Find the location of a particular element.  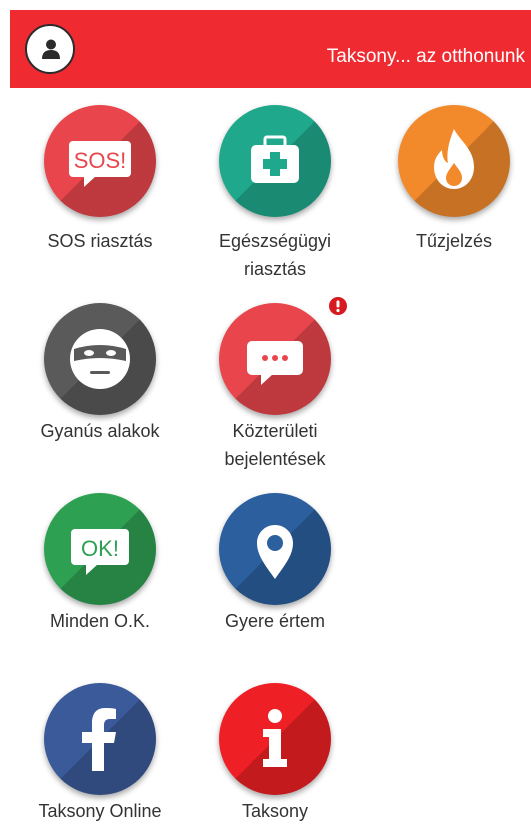

tile-health-alert: Egészségügyi riasztás is located at coordinates (275, 195).